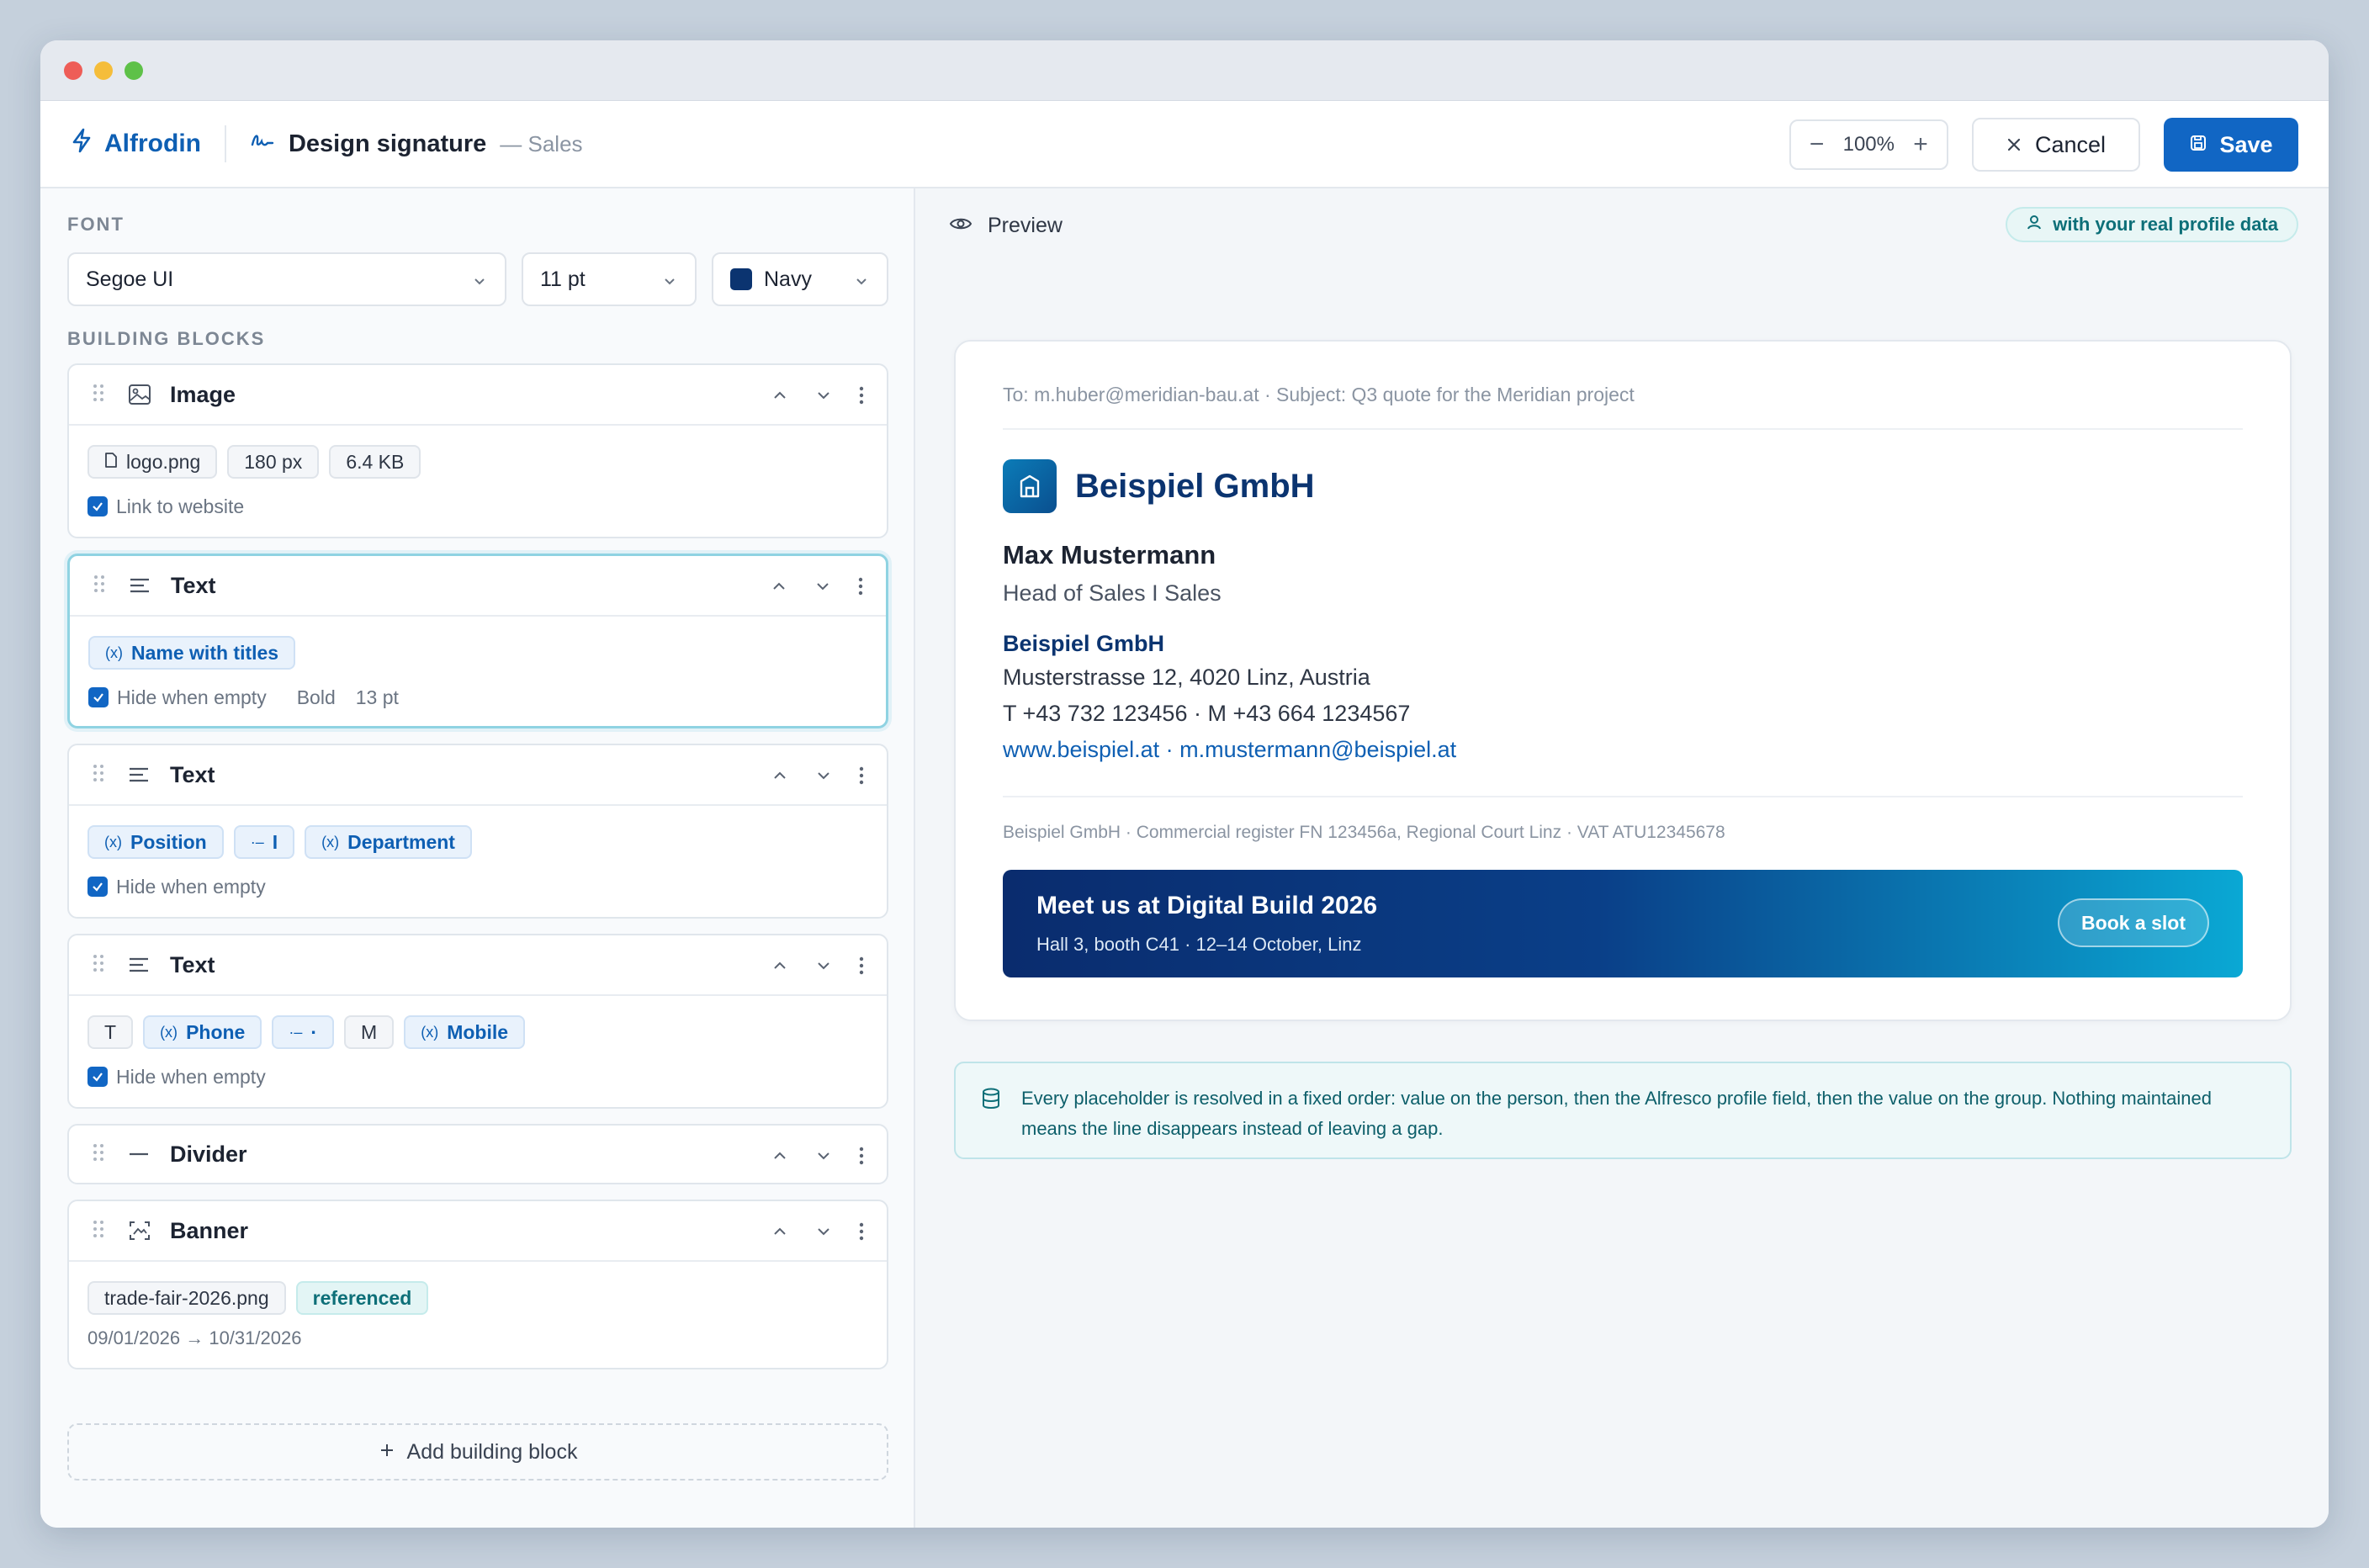 The width and height of the screenshot is (2369, 1568). Describe the element at coordinates (375, 462) in the screenshot. I see `size-chip: 6.4 KB` at that location.